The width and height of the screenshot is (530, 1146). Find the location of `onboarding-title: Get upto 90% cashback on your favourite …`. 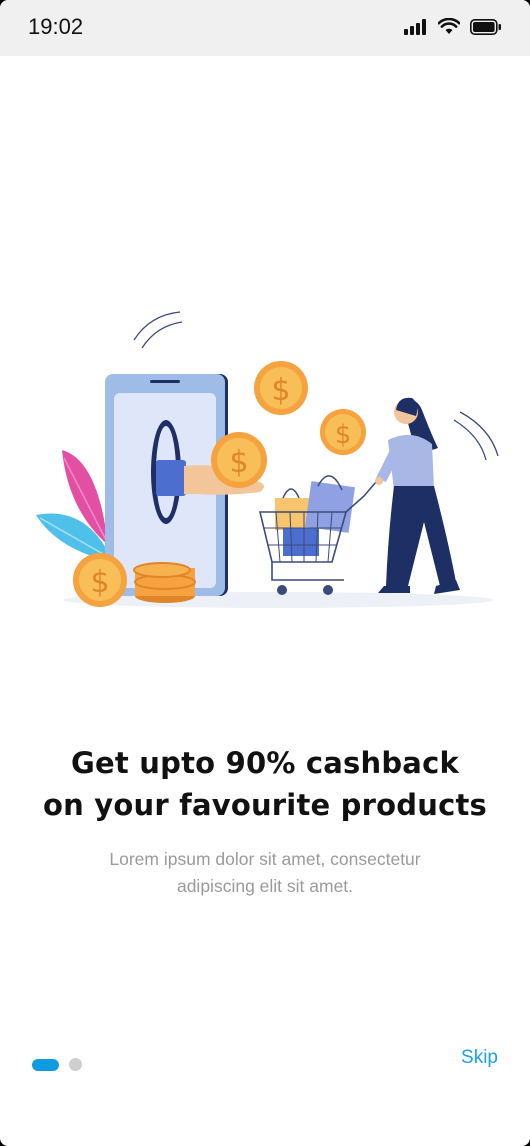

onboarding-title: Get upto 90% cashback on your favourite … is located at coordinates (265, 784).